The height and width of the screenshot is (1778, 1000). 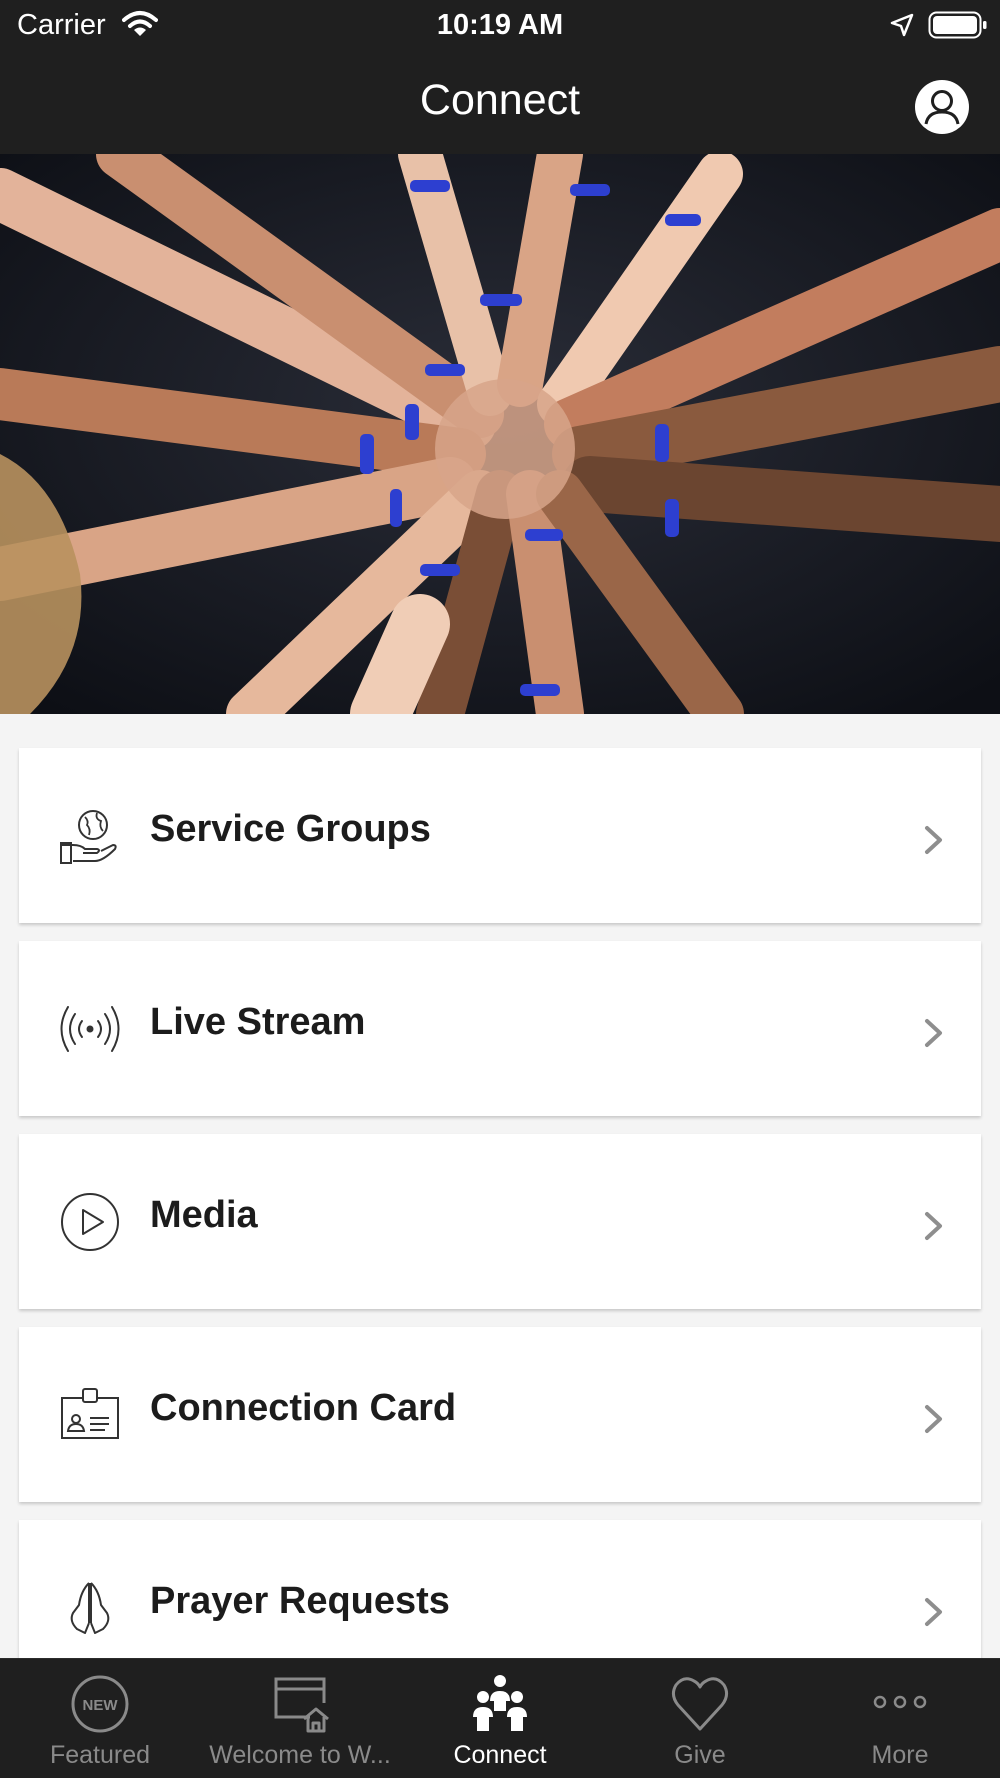 I want to click on more-dots-icon, so click(x=900, y=1702).